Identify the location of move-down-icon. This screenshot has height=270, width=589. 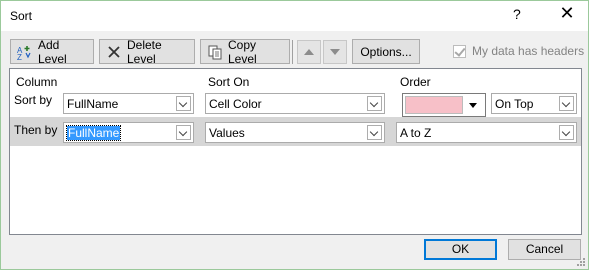
(335, 52).